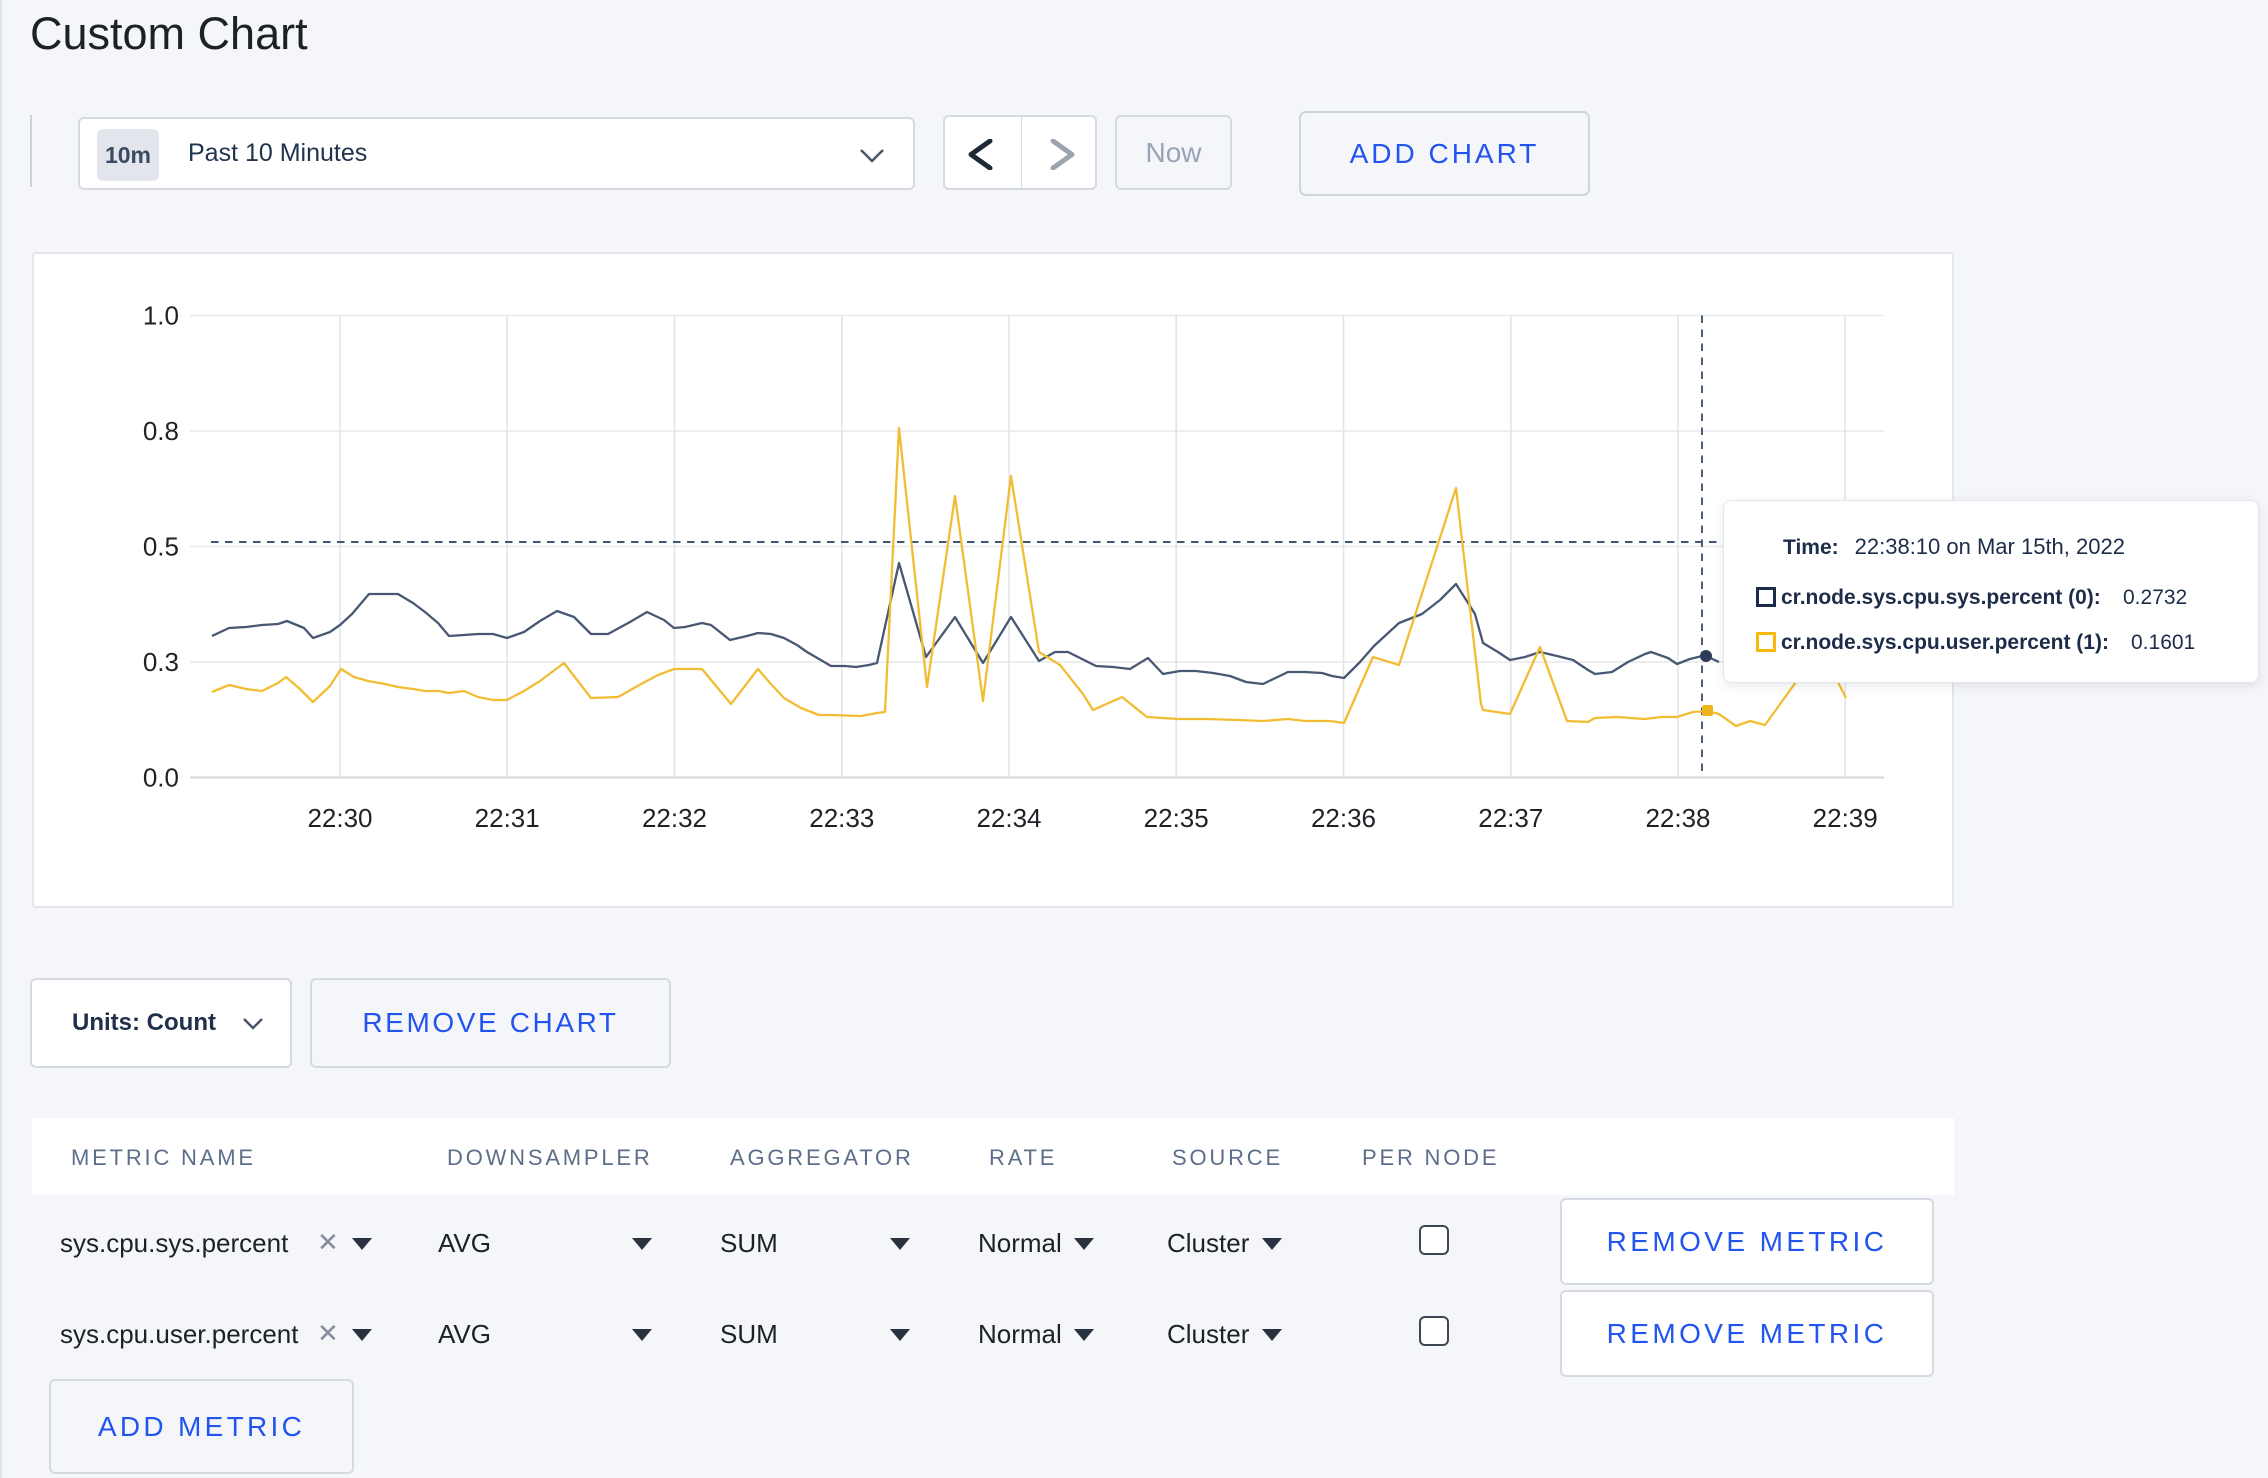 This screenshot has height=1478, width=2268. Describe the element at coordinates (674, 818) in the screenshot. I see `svg-text: 22:32` at that location.